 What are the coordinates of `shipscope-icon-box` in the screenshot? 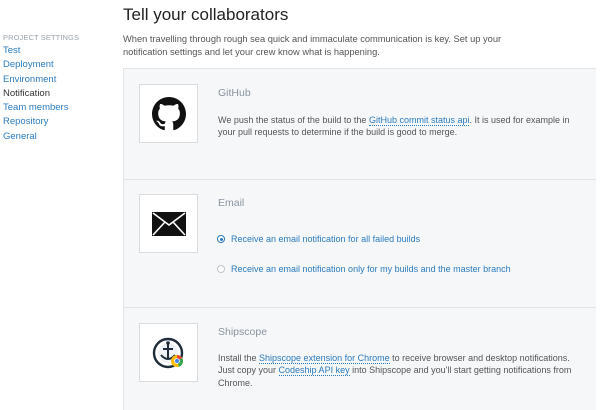 It's located at (168, 352).